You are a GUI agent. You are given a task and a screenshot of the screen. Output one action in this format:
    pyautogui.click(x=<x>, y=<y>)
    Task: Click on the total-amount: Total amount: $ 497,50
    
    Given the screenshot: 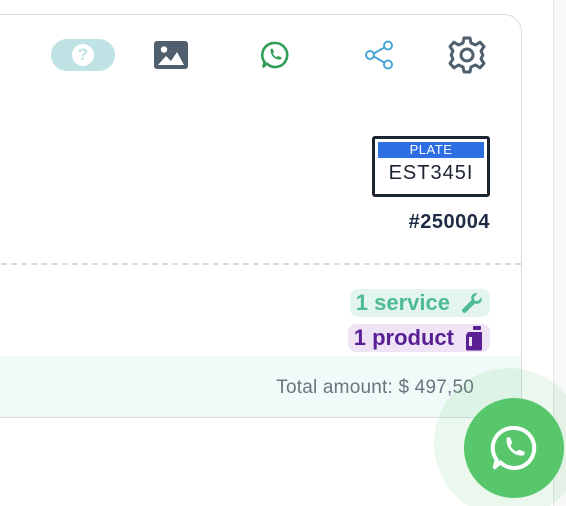 What is the action you would take?
    pyautogui.click(x=375, y=387)
    